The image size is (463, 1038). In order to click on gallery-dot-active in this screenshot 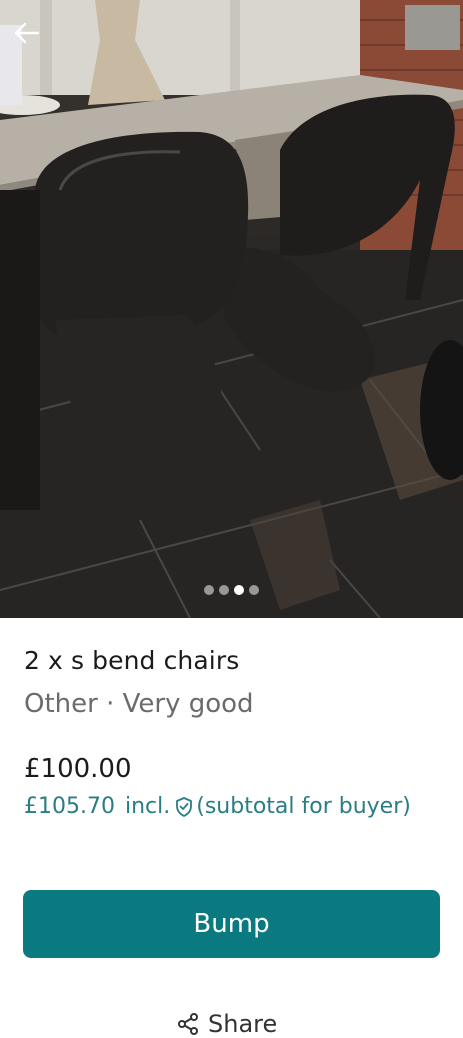, I will do `click(239, 590)`.